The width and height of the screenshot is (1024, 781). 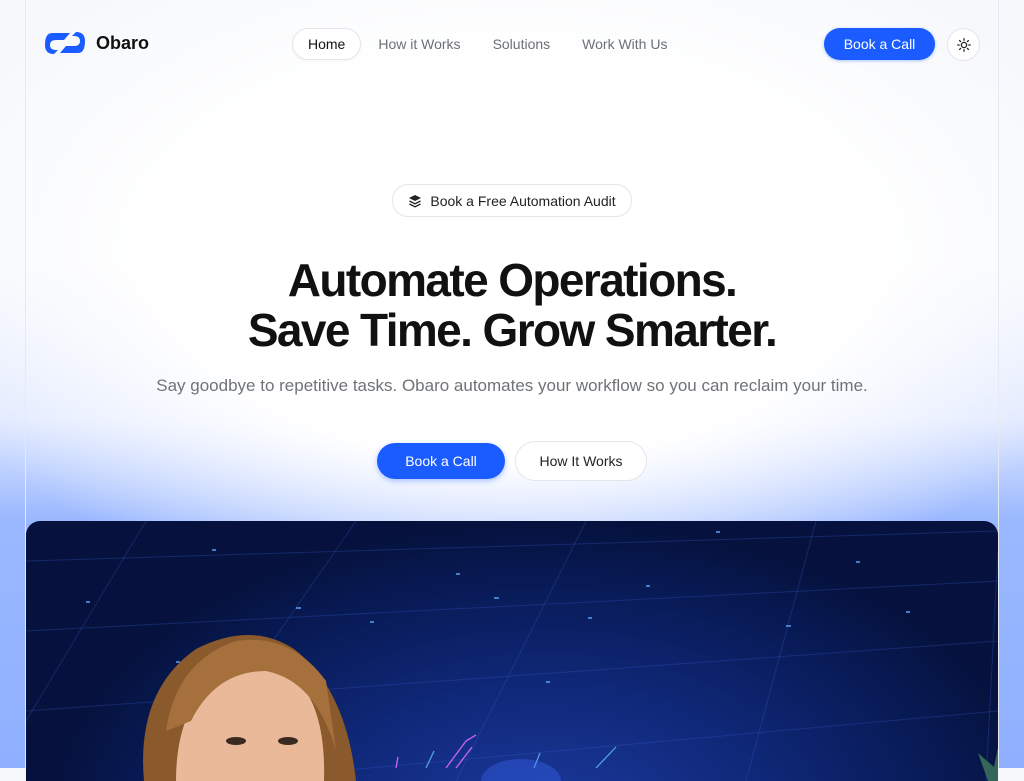 What do you see at coordinates (522, 44) in the screenshot?
I see `nav-item-solutions: Solutions` at bounding box center [522, 44].